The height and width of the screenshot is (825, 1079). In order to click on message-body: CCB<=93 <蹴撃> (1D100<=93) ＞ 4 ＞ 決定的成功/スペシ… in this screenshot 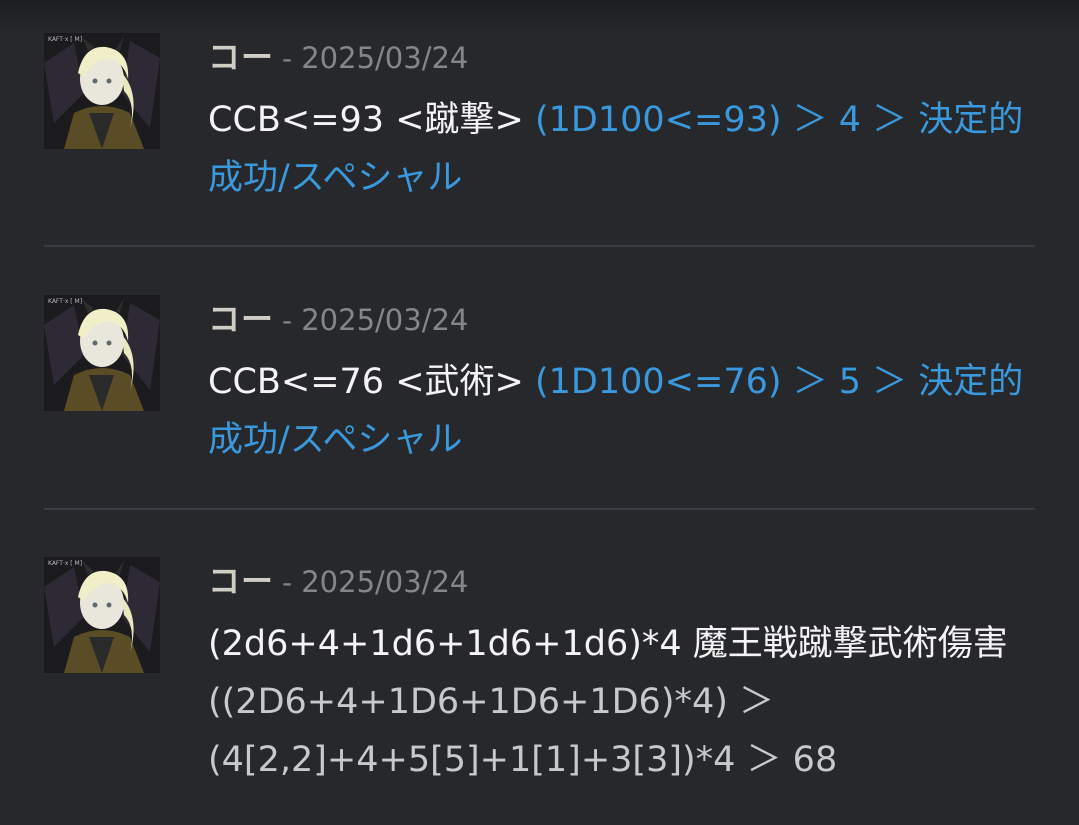, I will do `click(621, 149)`.